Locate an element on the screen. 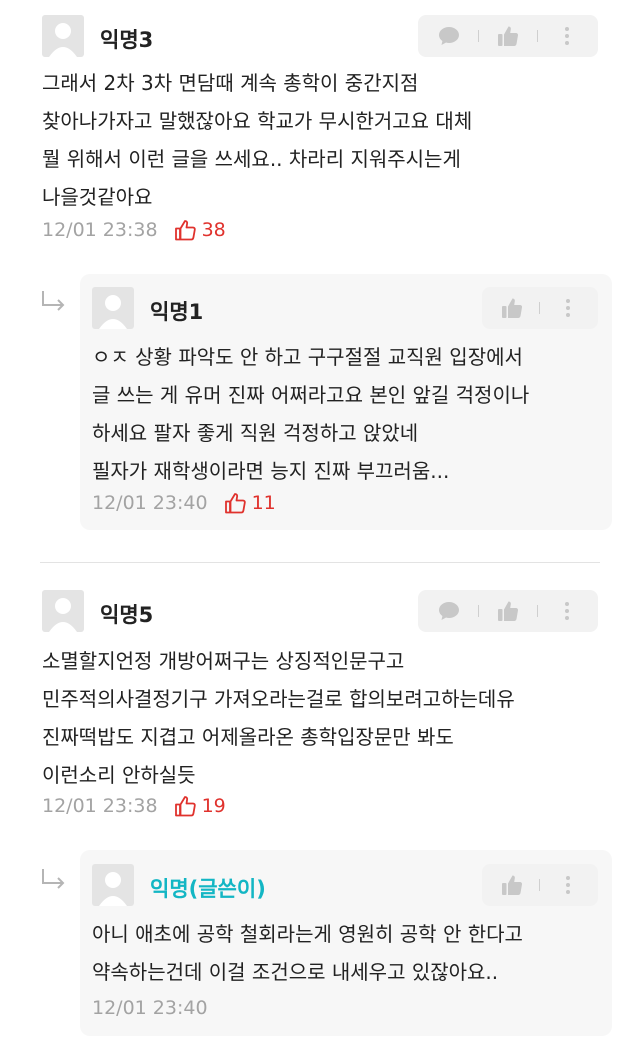 Image resolution: width=640 pixels, height=1052 pixels. like-count-value: 38 is located at coordinates (213, 230).